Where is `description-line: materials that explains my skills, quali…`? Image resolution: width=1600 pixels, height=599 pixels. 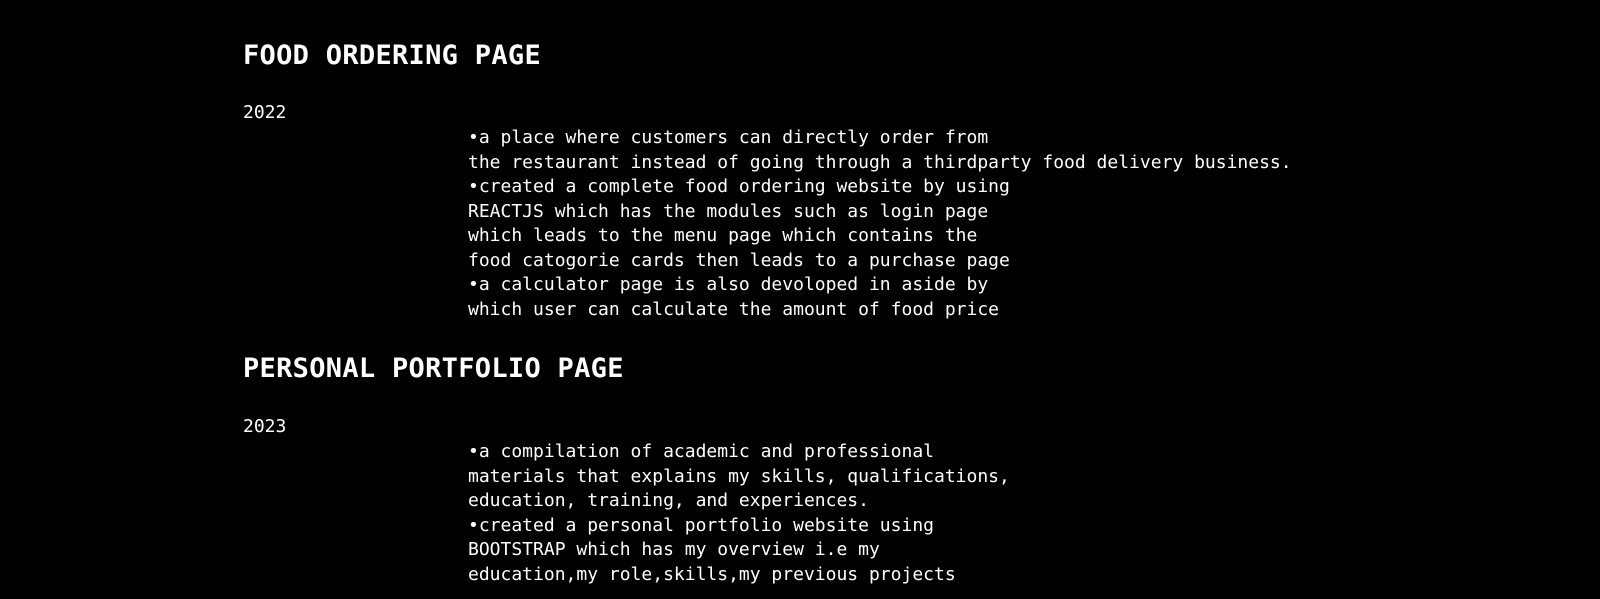
description-line: materials that explains my skills, quali… is located at coordinates (739, 476).